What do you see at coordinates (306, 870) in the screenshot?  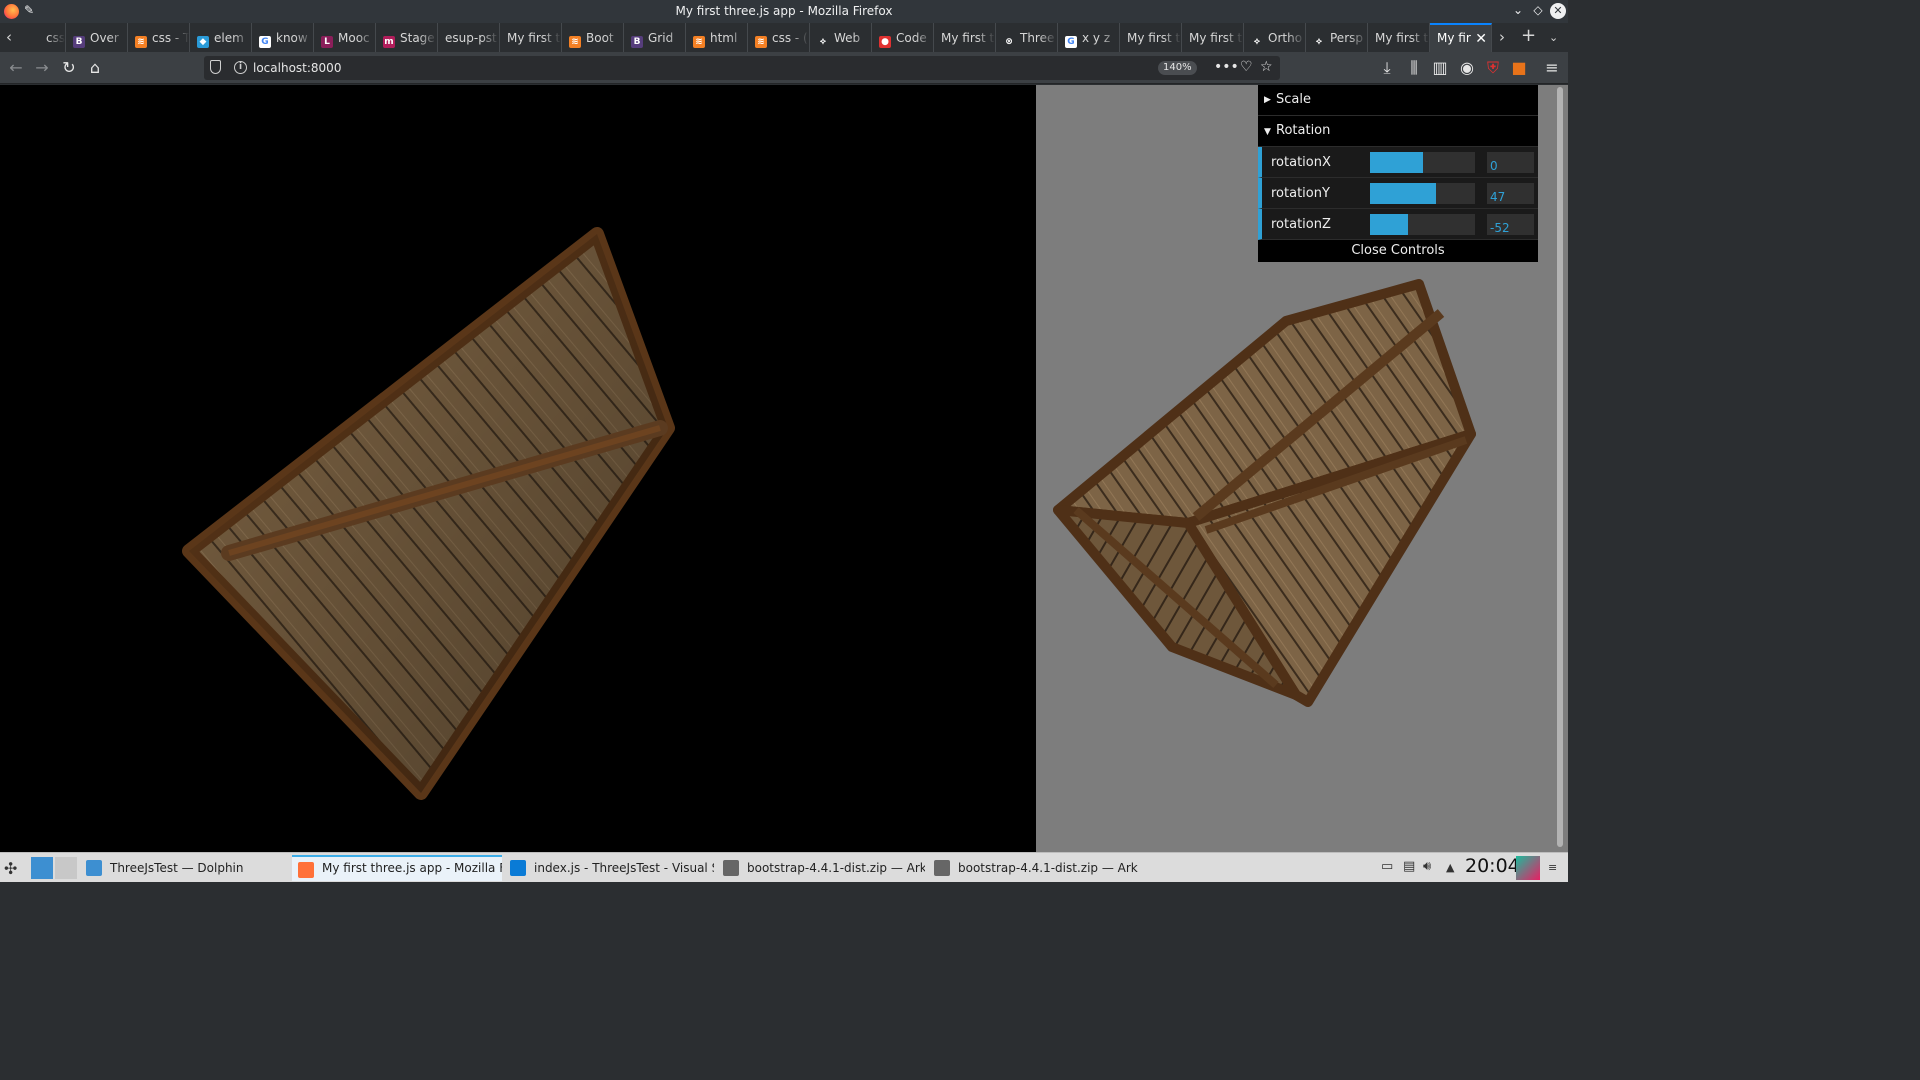 I see `task-app-icon` at bounding box center [306, 870].